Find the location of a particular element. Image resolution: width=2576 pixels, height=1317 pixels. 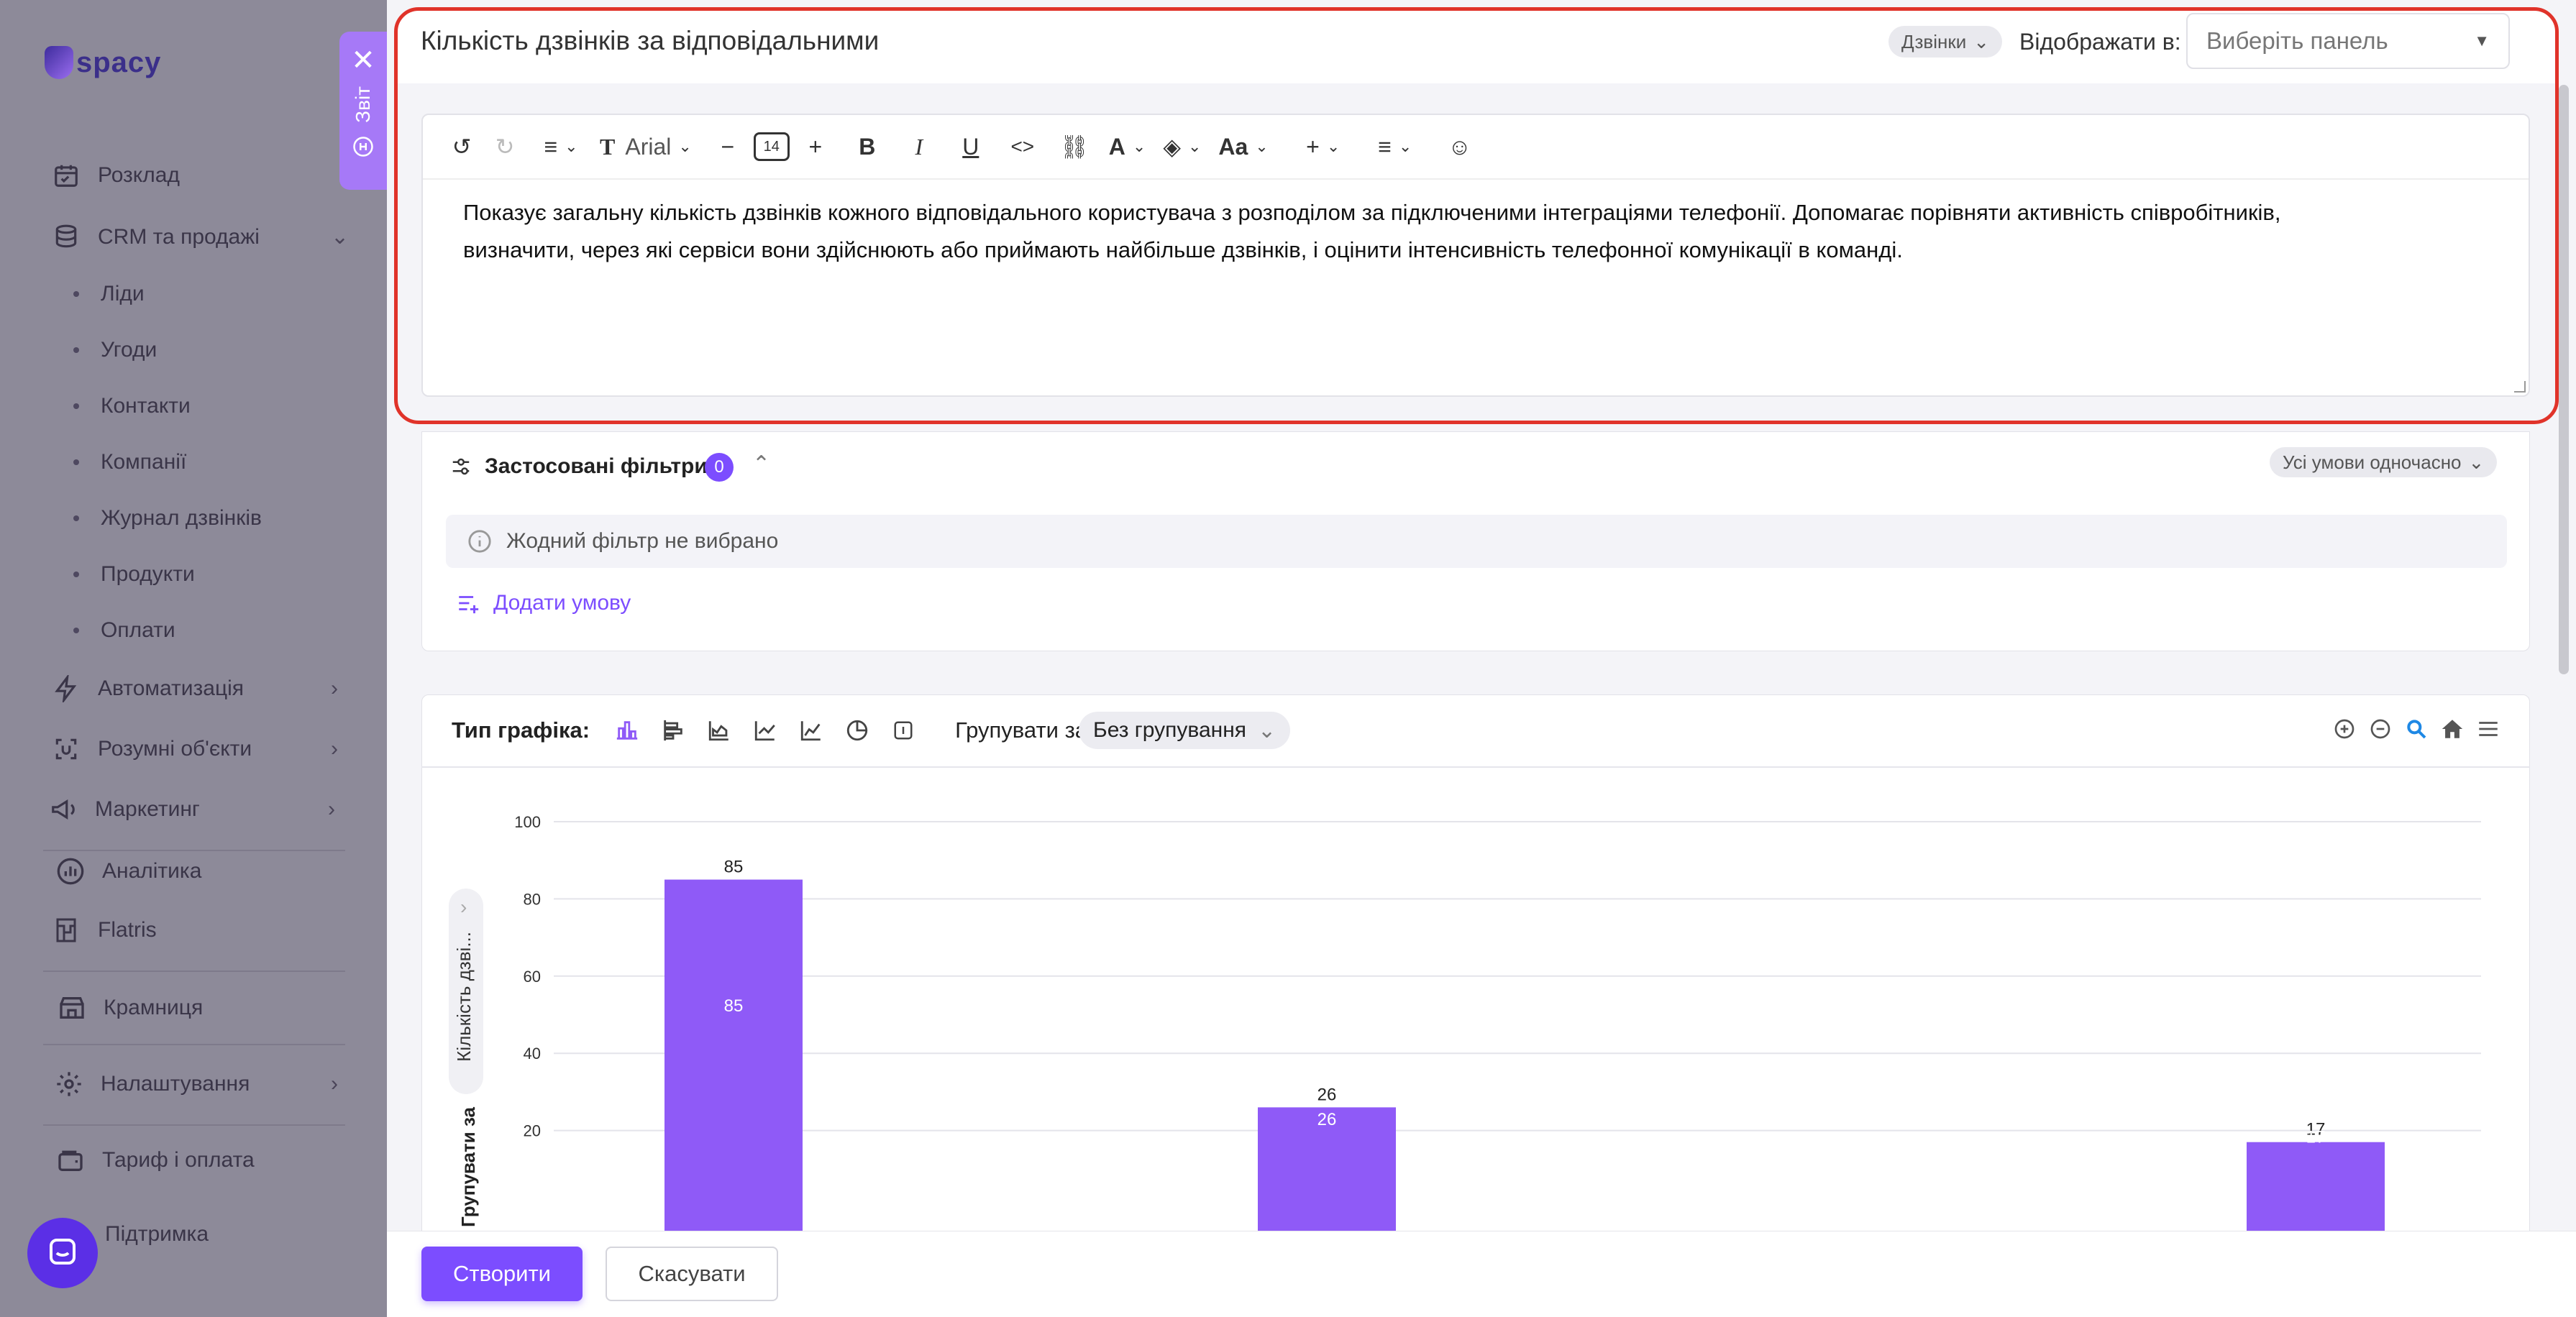

sidebar-subitem-contacts: Контакти is located at coordinates (132, 406).